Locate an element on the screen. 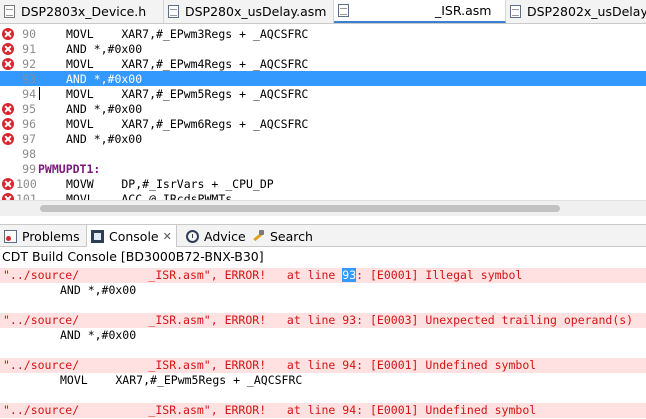  code-line: 101 MOVL ACC,@_IRcdsPWMTs is located at coordinates (323, 195).